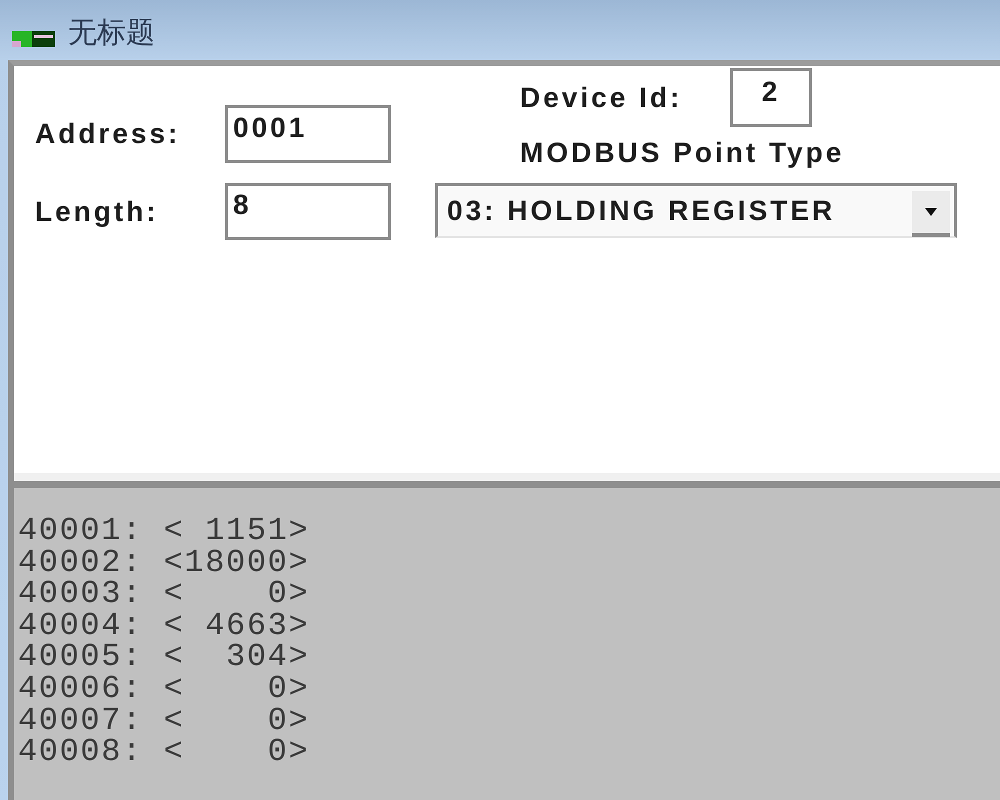  I want to click on register-line: 40003: < 0>, so click(164, 594).